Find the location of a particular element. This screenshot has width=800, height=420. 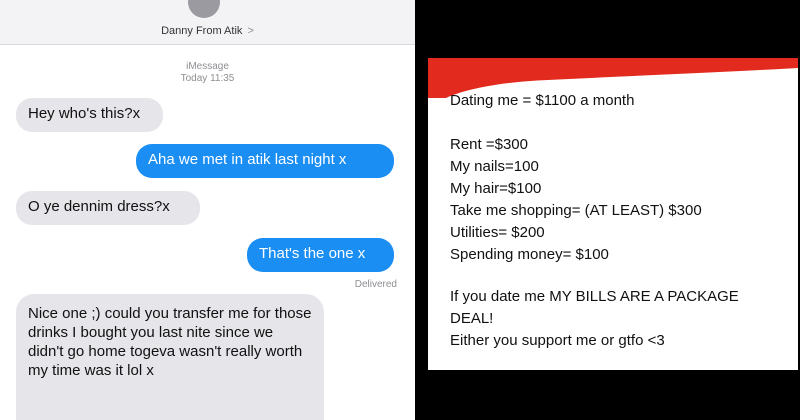

message-bubble-received: Hey who's this?x is located at coordinates (89, 115).